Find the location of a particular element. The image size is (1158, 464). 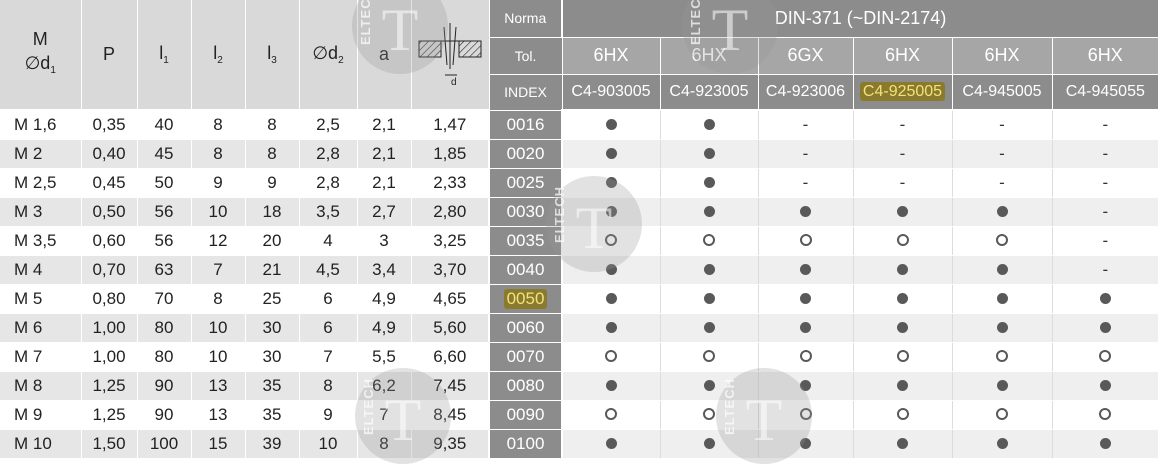

cell-a-value: 4,9 is located at coordinates (384, 299).